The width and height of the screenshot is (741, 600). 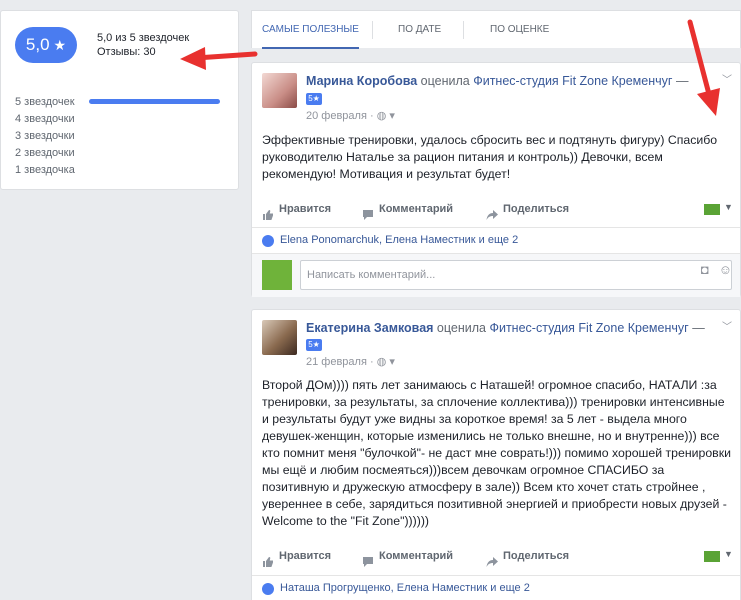 I want to click on comment-composer: Написать комментарий... ◘ ☺, so click(x=496, y=275).